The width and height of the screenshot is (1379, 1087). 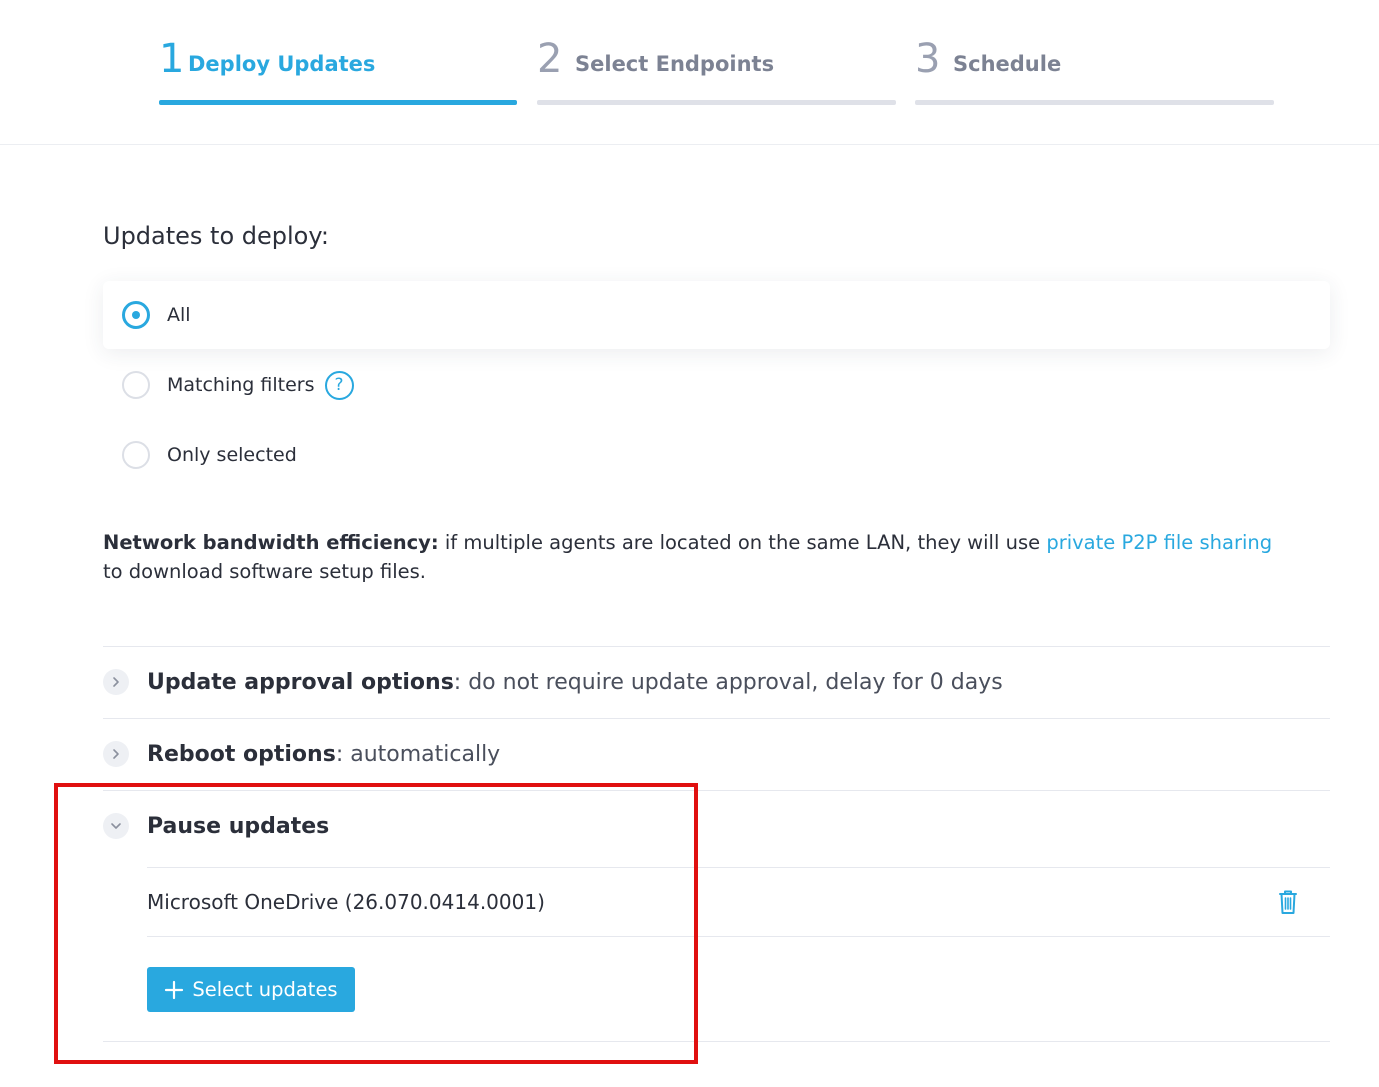 What do you see at coordinates (1288, 902) in the screenshot?
I see `trash-icon` at bounding box center [1288, 902].